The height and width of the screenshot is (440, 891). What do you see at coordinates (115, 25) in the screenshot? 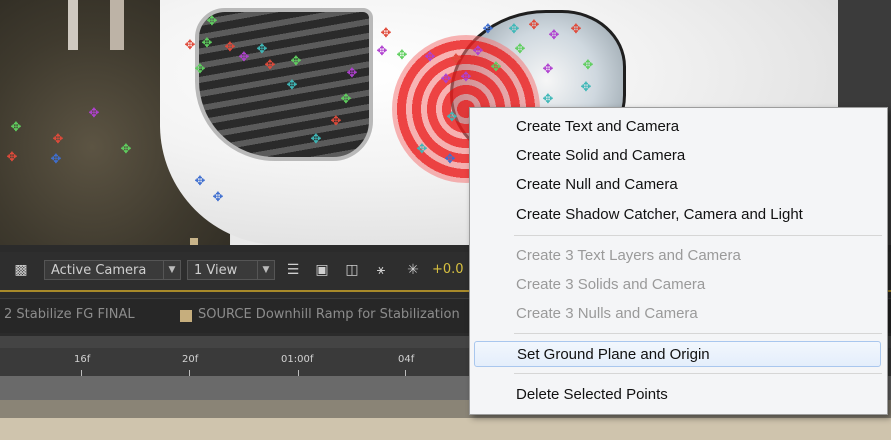
I see `background-legs` at bounding box center [115, 25].